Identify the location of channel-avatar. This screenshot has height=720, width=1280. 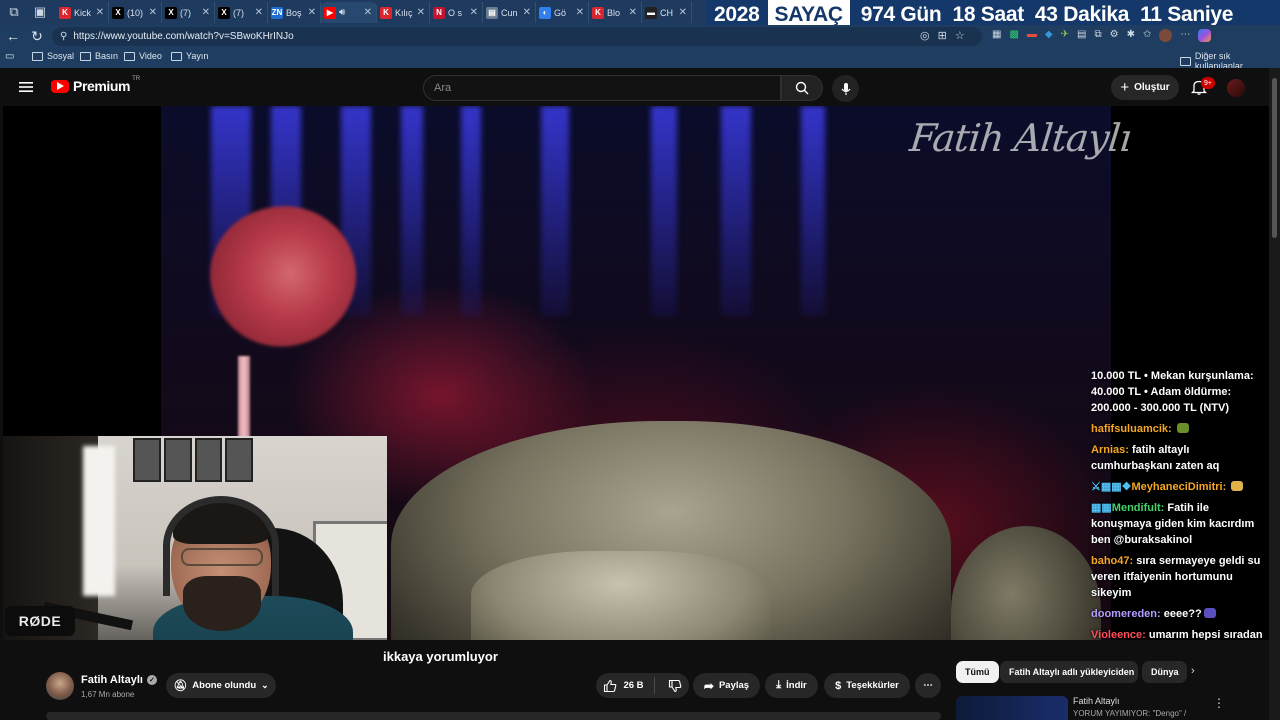
(60, 686).